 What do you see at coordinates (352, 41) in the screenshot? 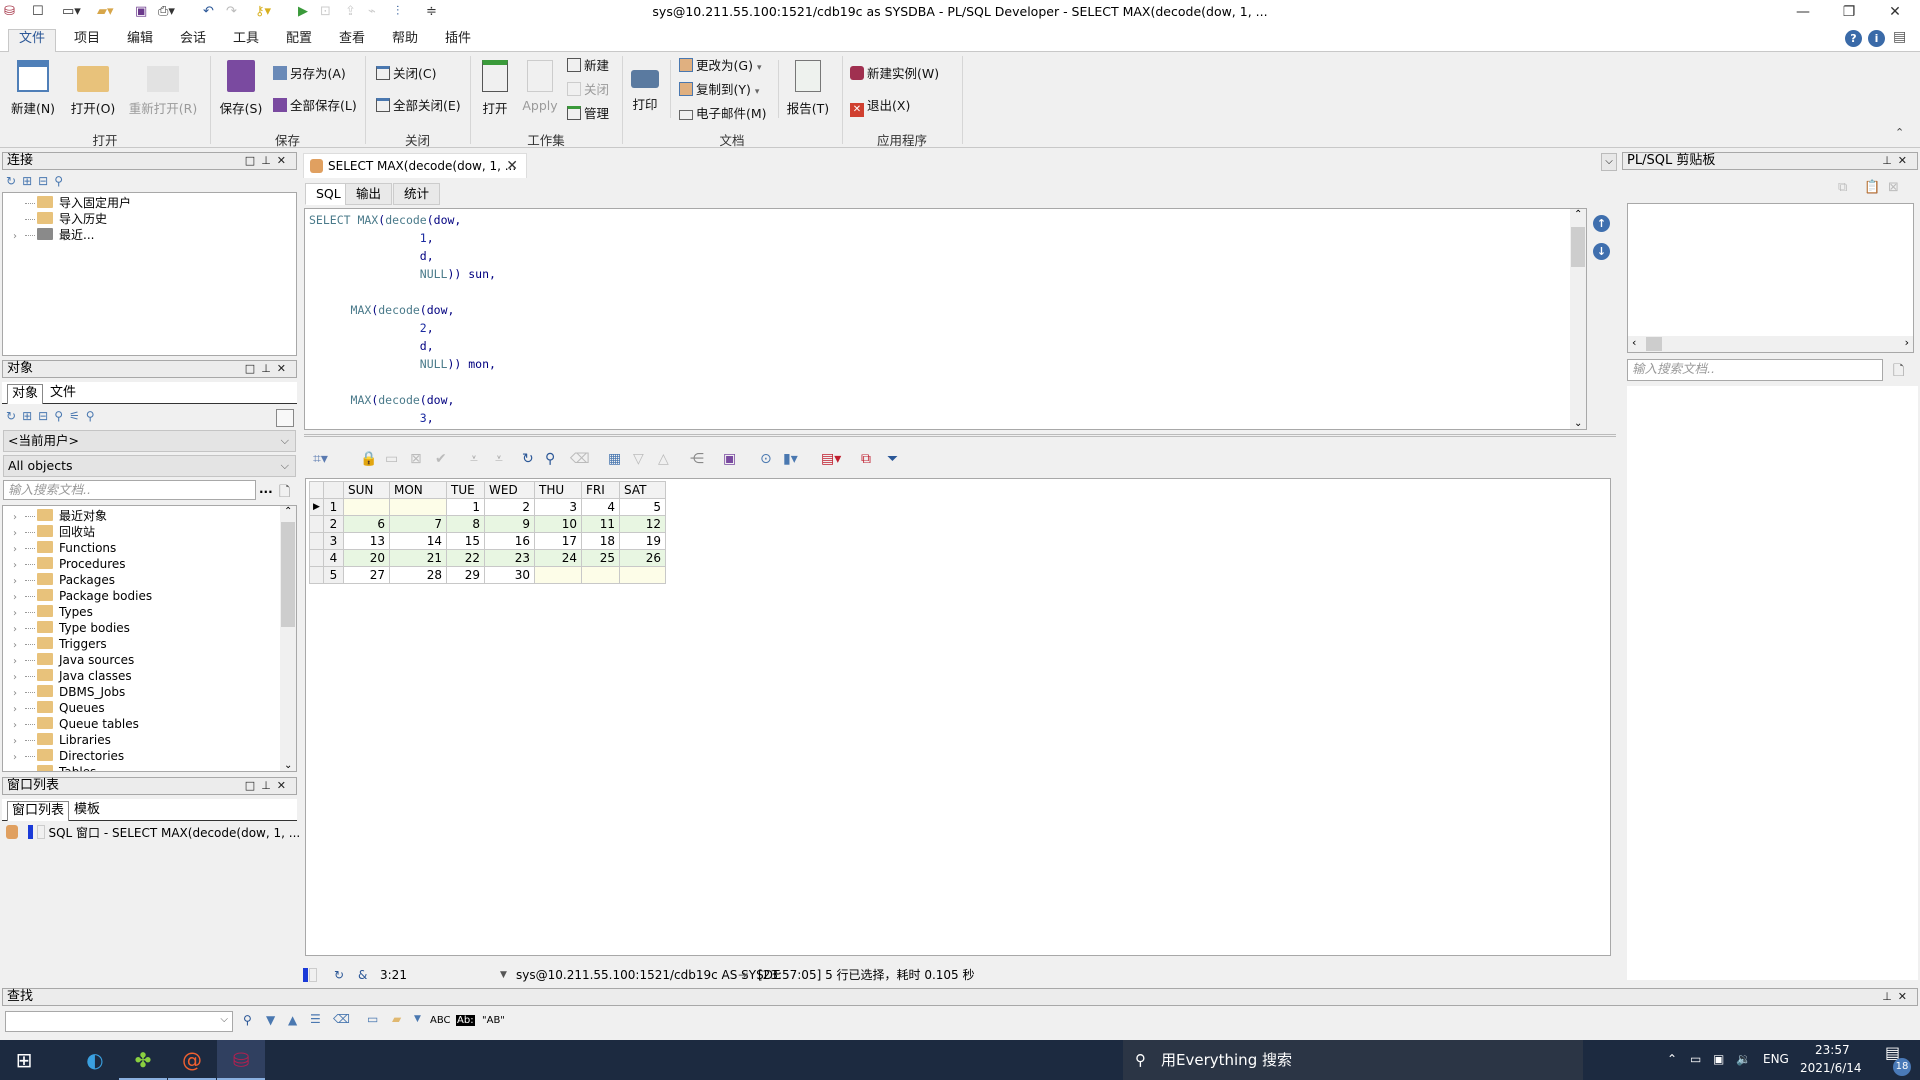
I see `tab-view: 查看` at bounding box center [352, 41].